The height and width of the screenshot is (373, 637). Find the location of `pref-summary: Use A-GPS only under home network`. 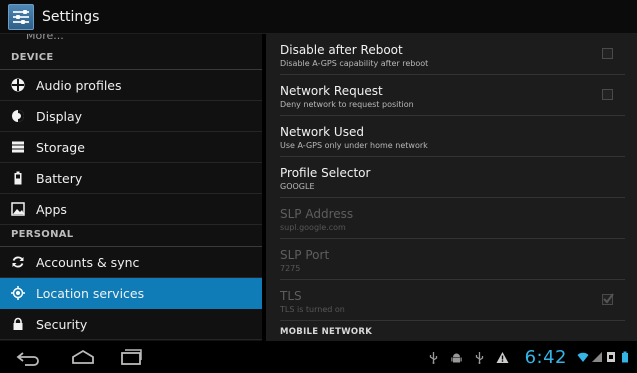

pref-summary: Use A-GPS only under home network is located at coordinates (354, 145).